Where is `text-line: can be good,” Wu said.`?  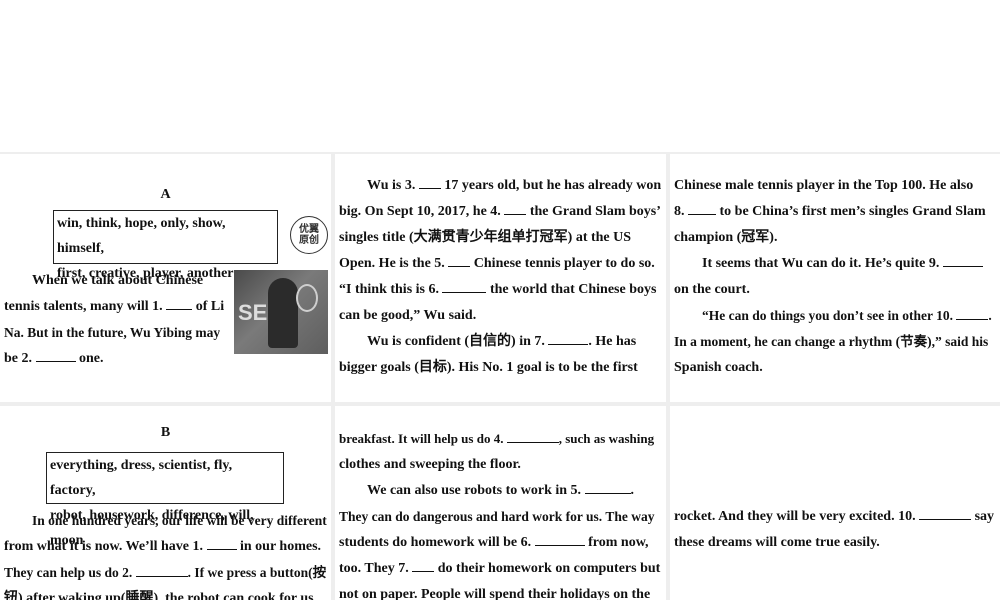 text-line: can be good,” Wu said. is located at coordinates (408, 315).